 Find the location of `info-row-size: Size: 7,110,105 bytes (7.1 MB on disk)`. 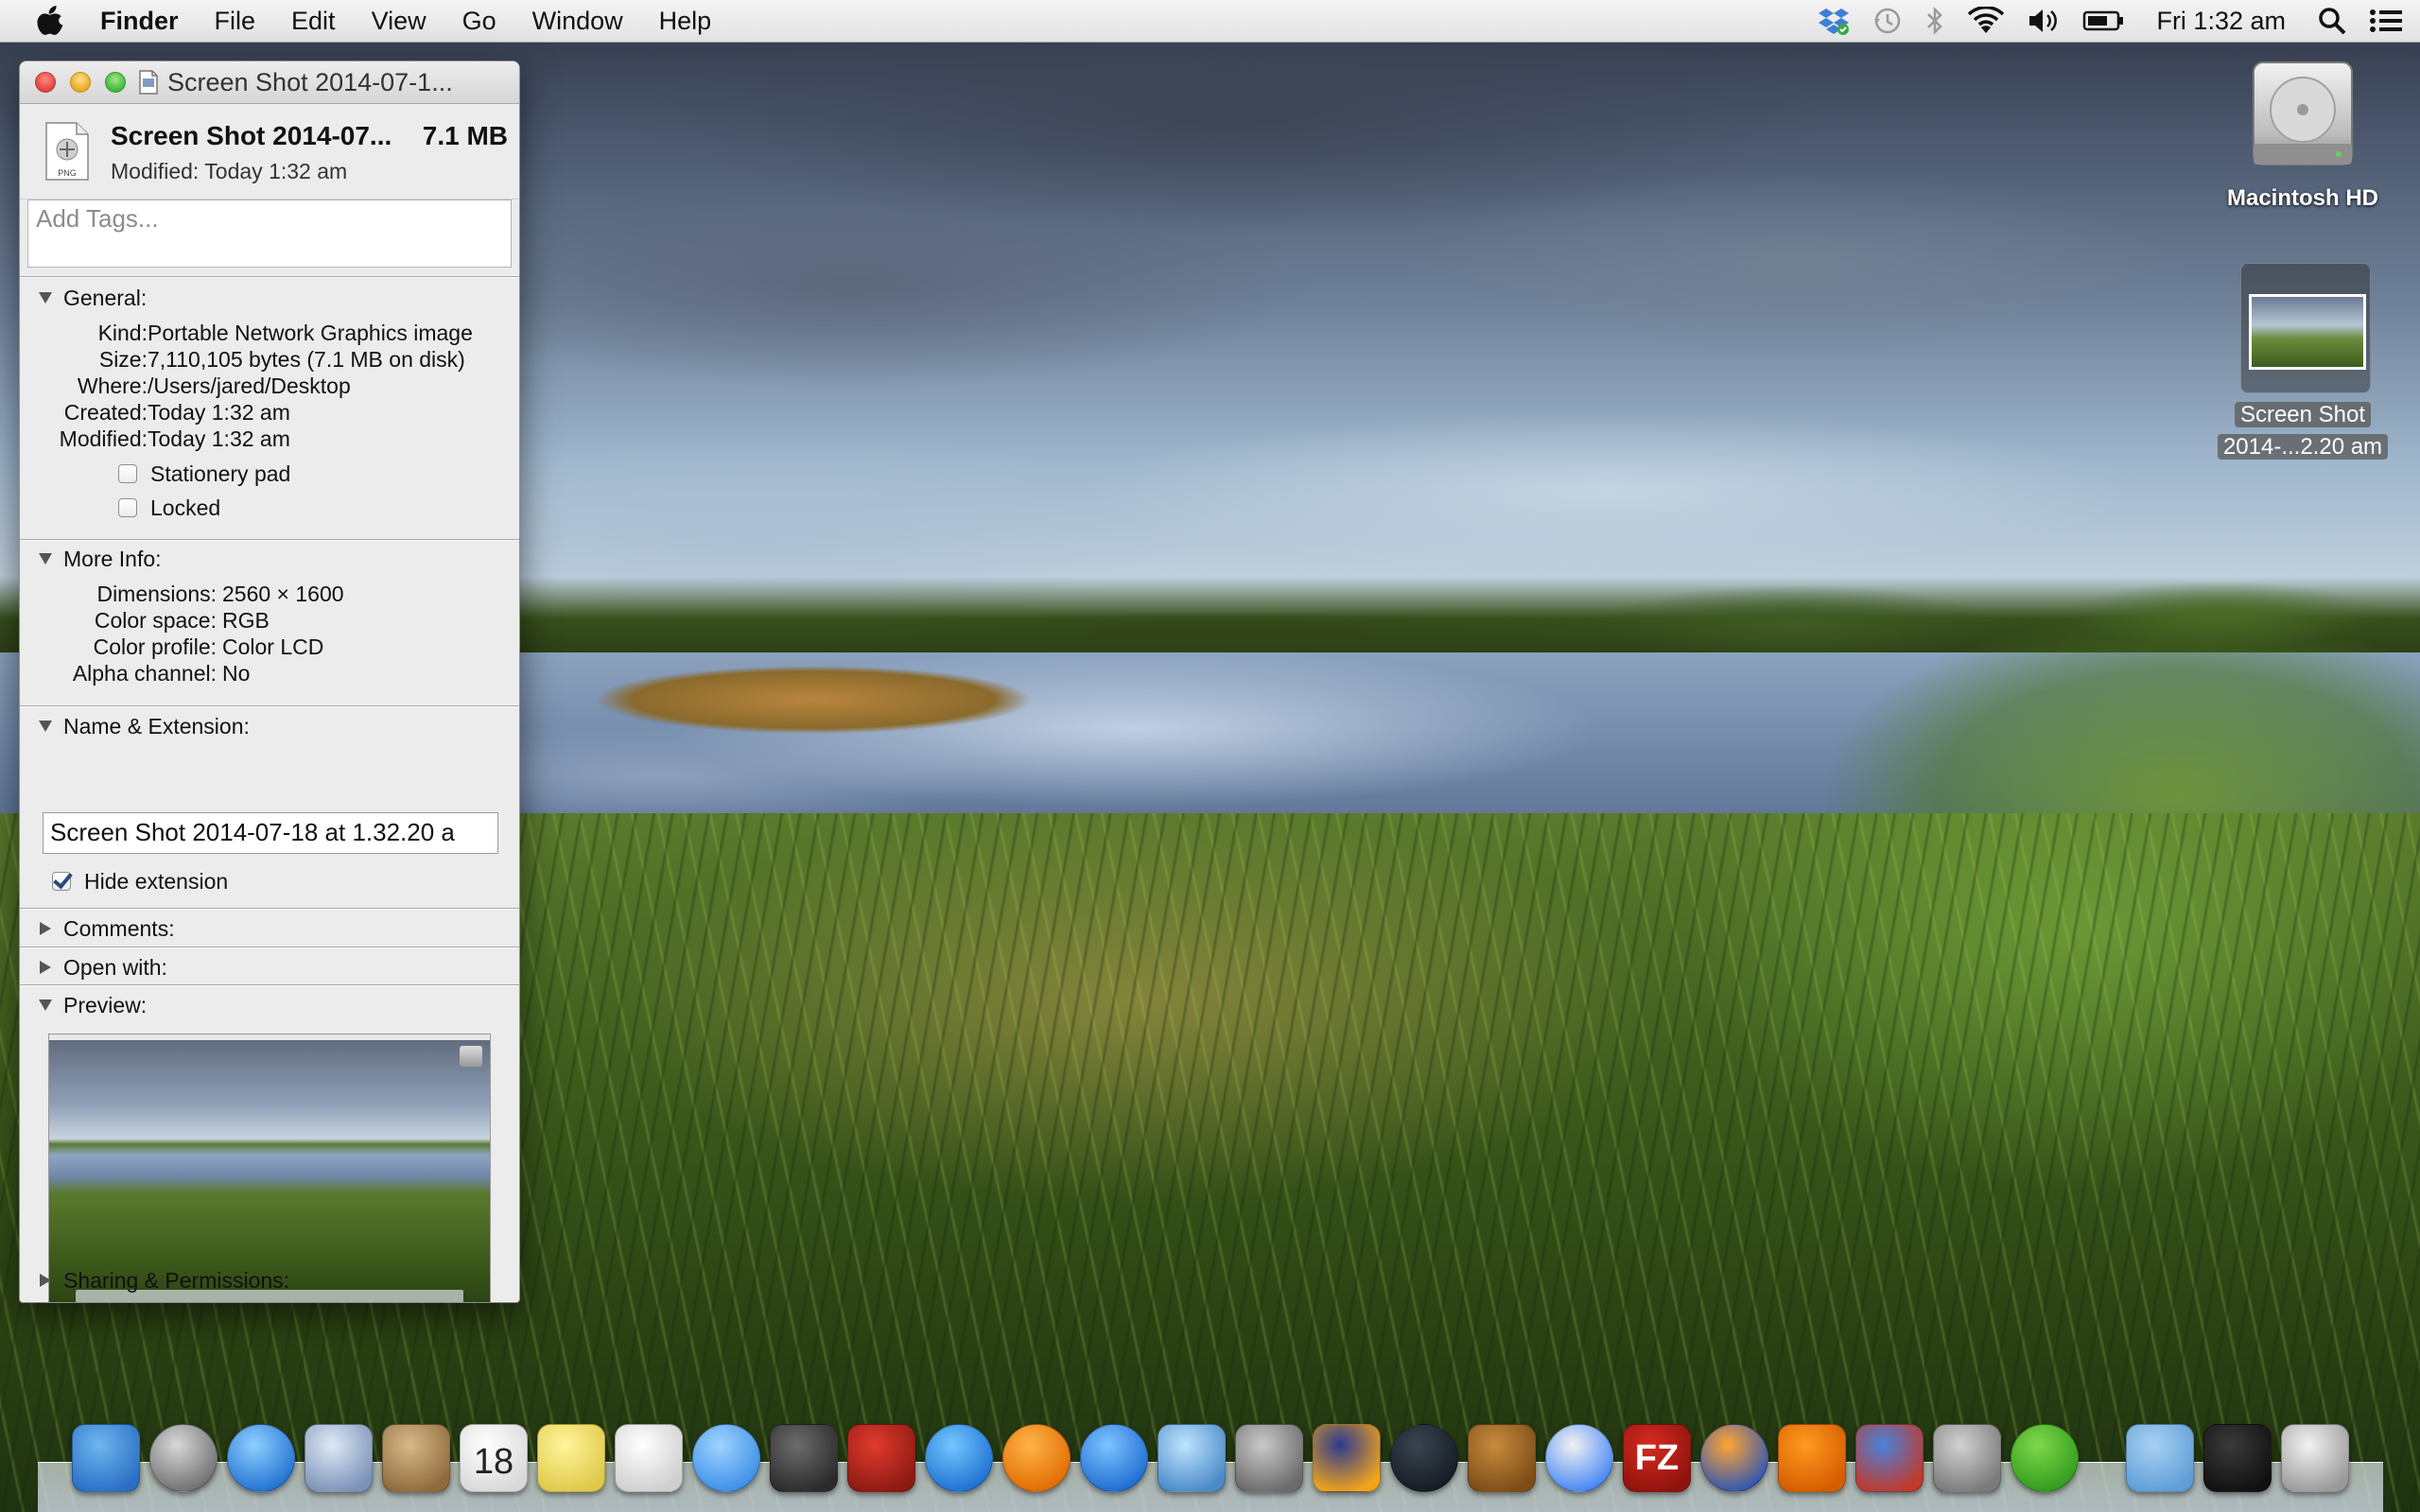

info-row-size: Size: 7,110,105 bytes (7.1 MB on disk) is located at coordinates (270, 360).